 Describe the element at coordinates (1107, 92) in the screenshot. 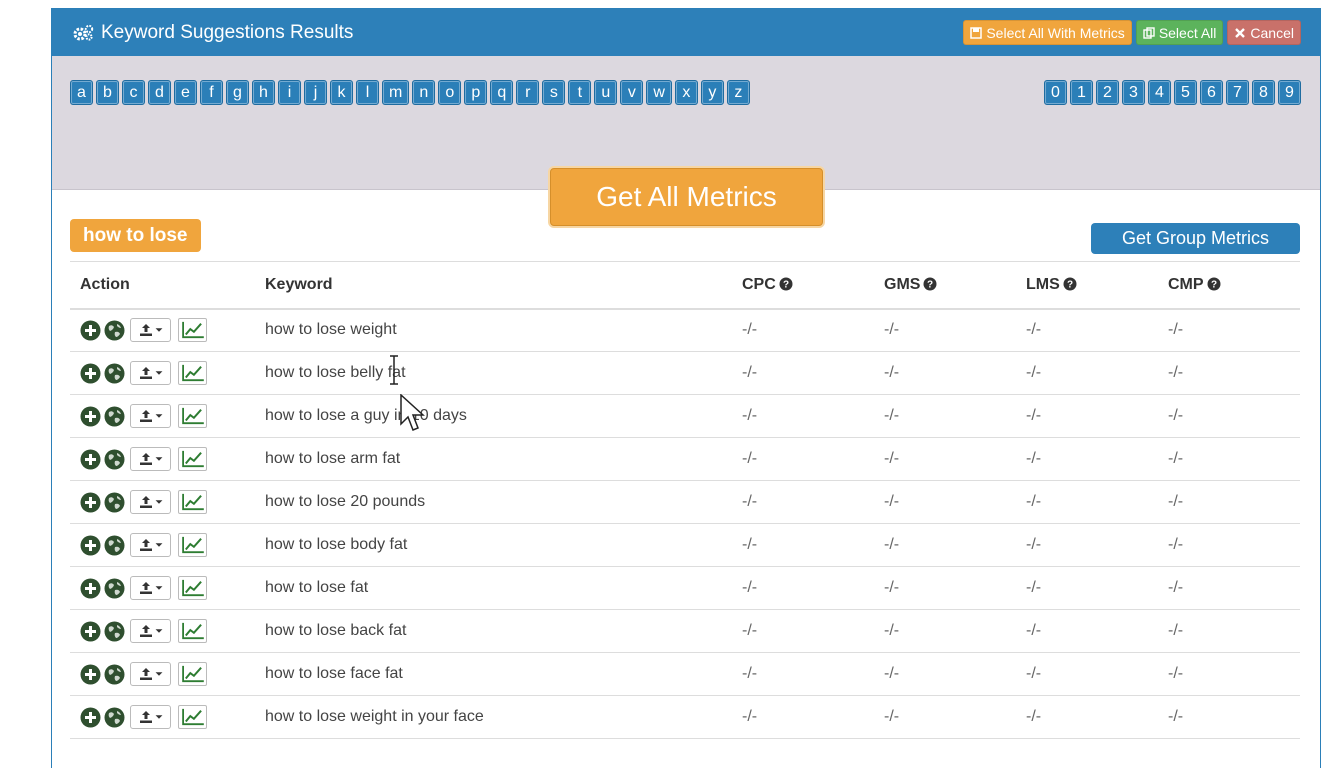

I see `digit-filter-2: 2` at that location.